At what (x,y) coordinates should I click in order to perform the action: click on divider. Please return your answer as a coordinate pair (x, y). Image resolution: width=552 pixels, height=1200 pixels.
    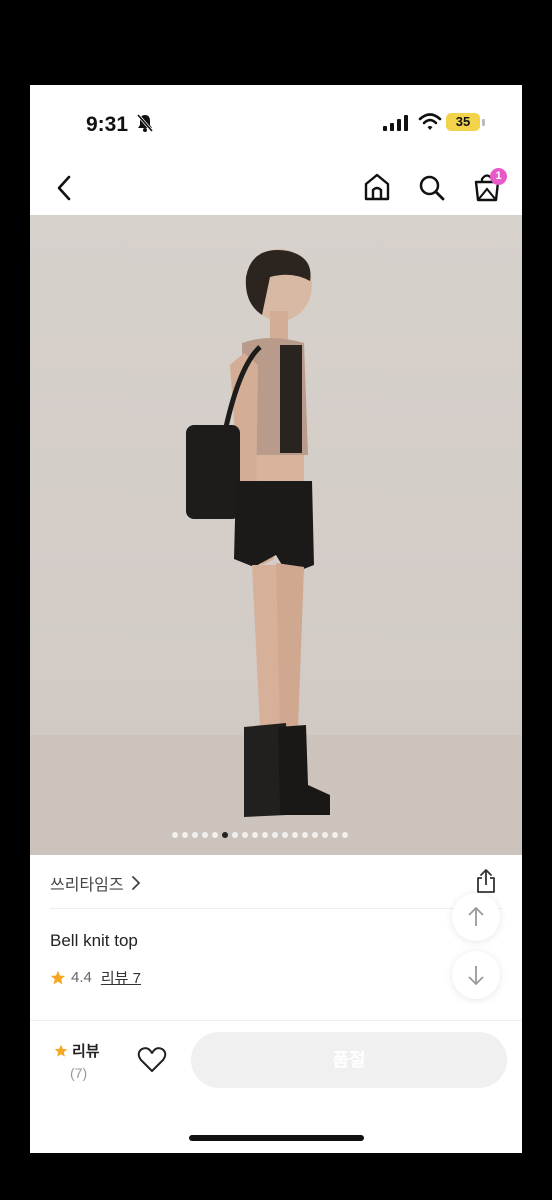
    Looking at the image, I should click on (276, 908).